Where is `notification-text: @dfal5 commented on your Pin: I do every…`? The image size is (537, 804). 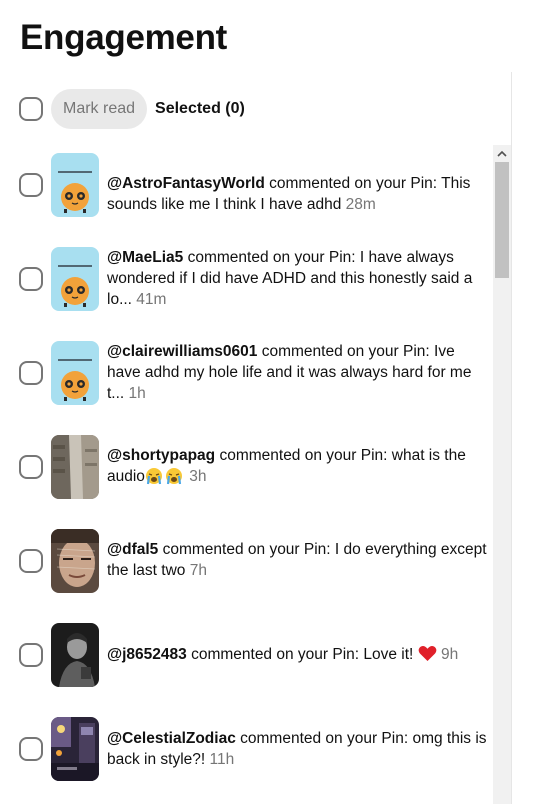
notification-text: @dfal5 commented on your Pin: I do every… is located at coordinates (297, 560).